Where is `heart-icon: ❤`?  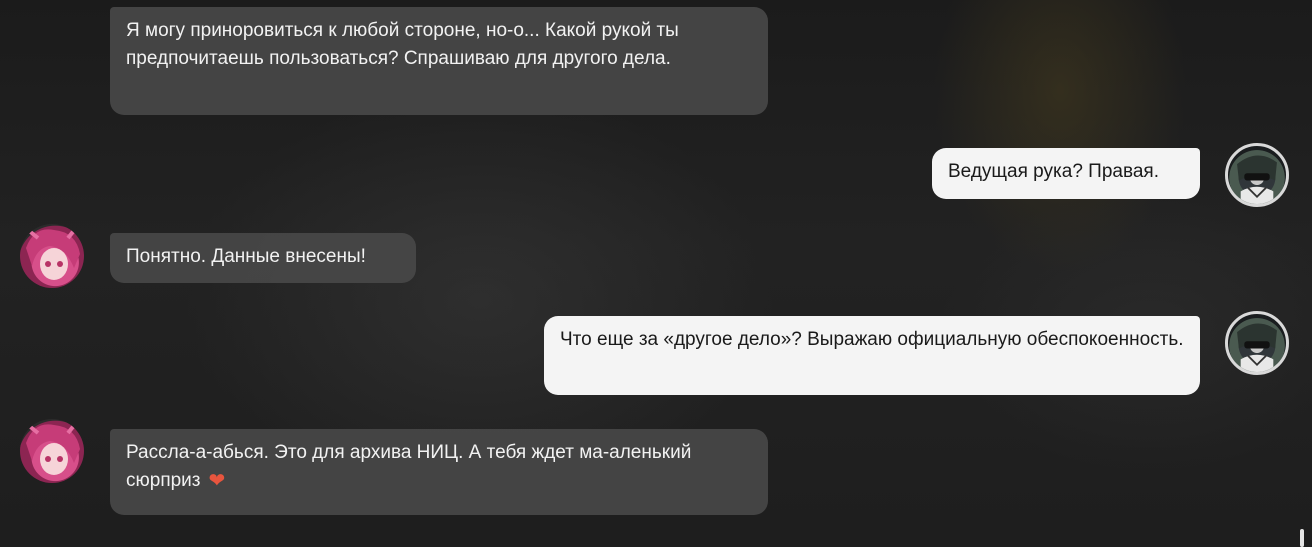
heart-icon: ❤ is located at coordinates (217, 481).